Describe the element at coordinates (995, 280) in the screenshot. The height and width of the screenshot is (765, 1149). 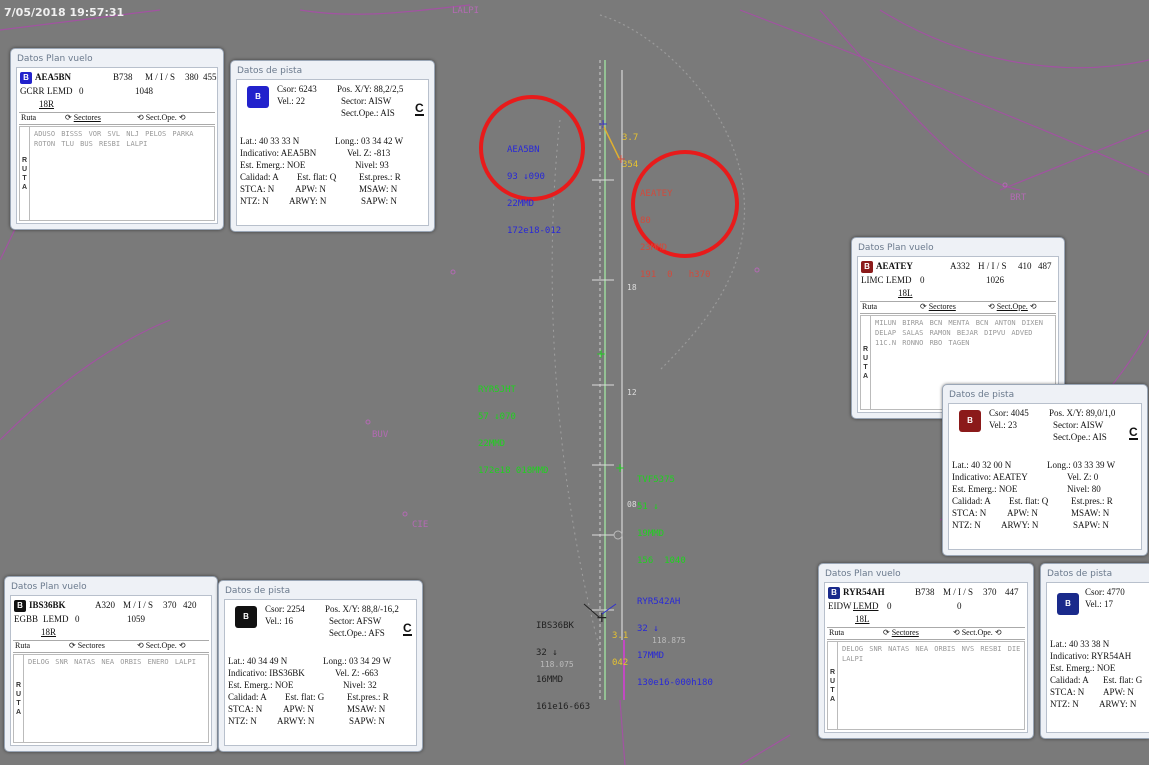
I see `fp-squawk: 1026` at that location.